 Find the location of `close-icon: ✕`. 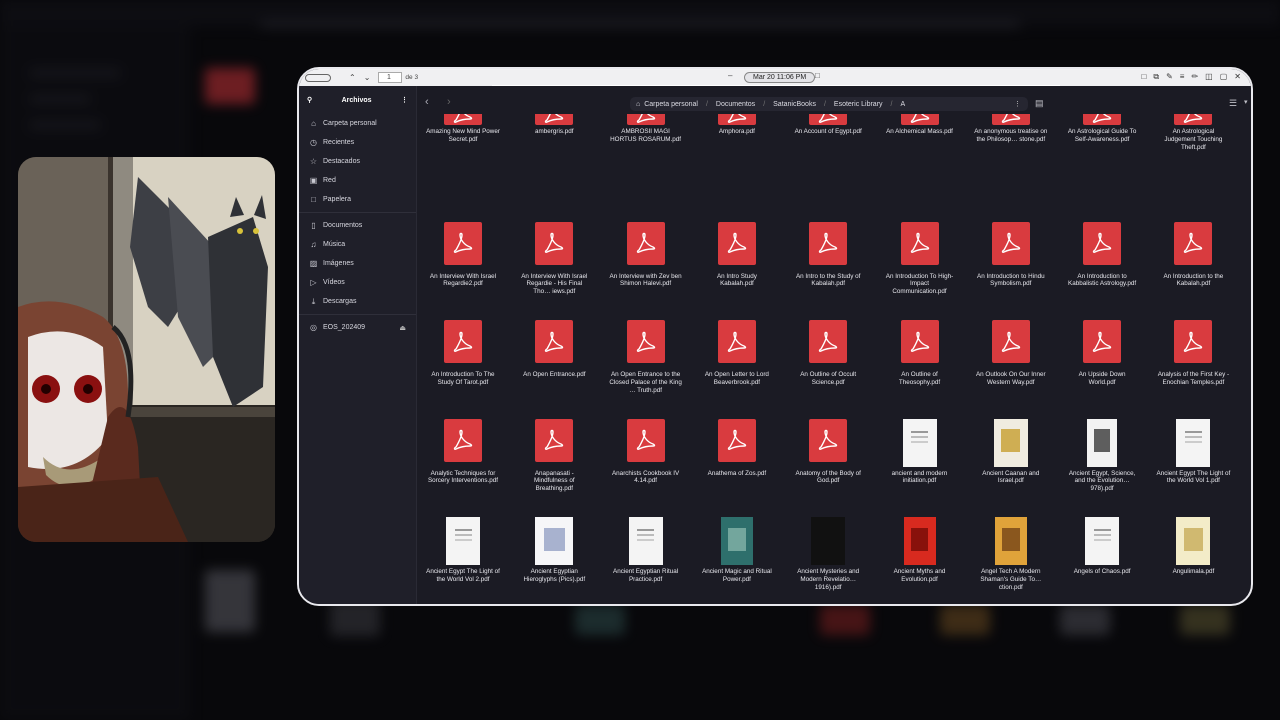

close-icon: ✕ is located at coordinates (1237, 77).